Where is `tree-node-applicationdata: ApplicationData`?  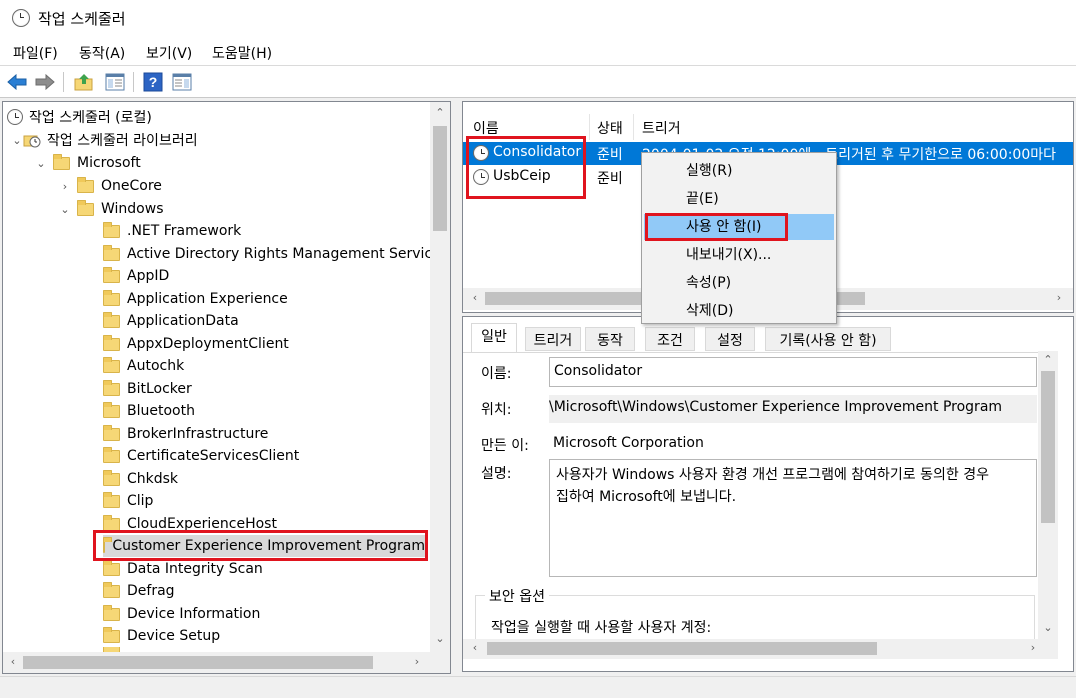 tree-node-applicationdata: ApplicationData is located at coordinates (171, 321).